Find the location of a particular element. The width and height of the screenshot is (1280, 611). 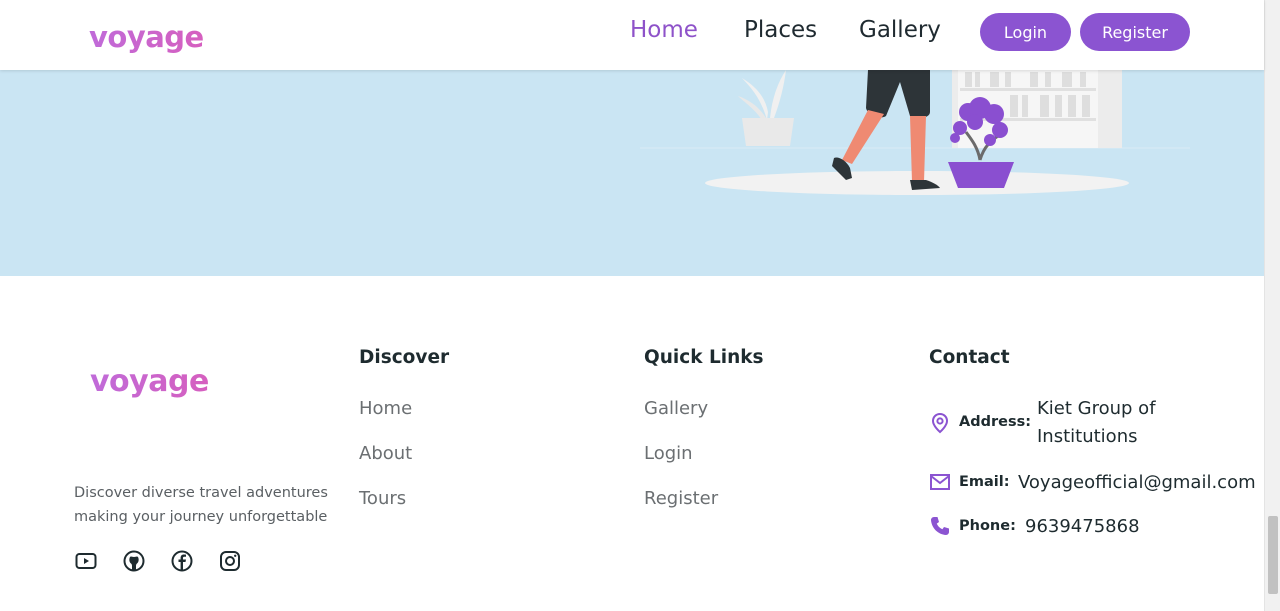

address-value: Kiet Group of Institutions is located at coordinates (1096, 423).